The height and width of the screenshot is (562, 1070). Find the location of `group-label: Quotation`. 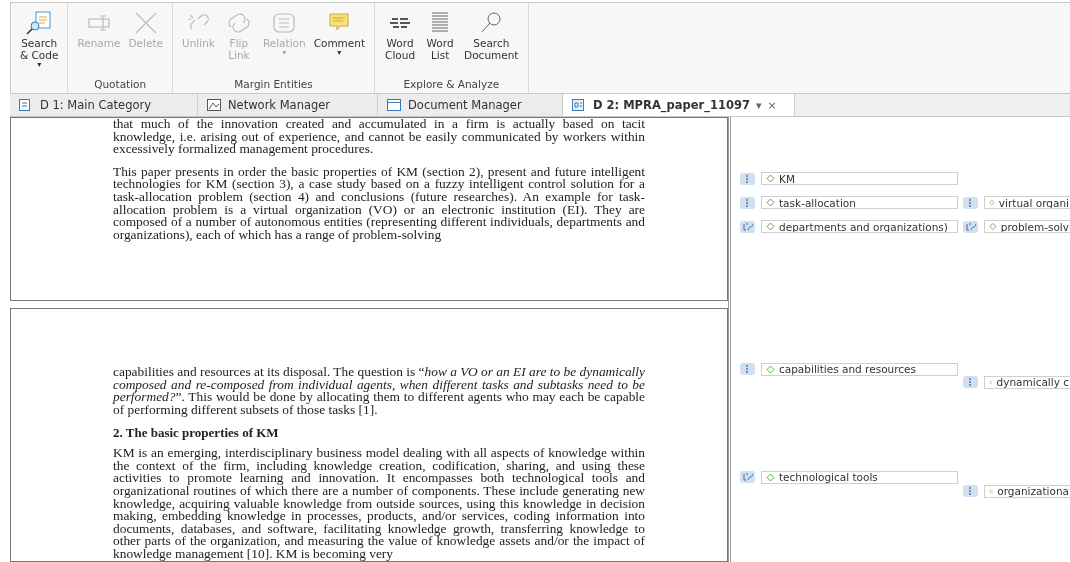

group-label: Quotation is located at coordinates (120, 84).